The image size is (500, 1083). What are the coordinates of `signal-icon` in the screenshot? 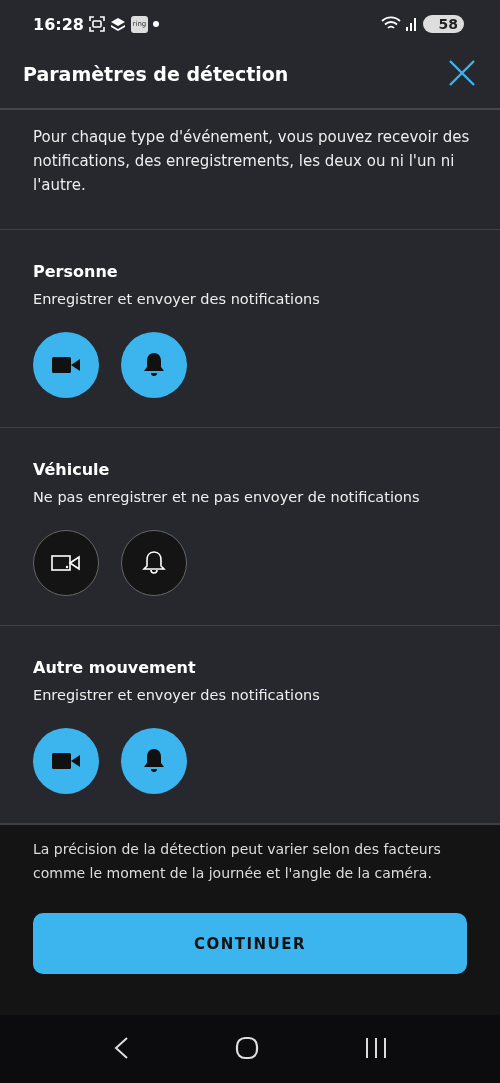 It's located at (411, 24).